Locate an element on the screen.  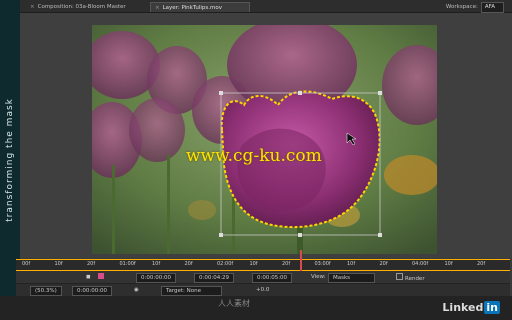
sidebar-title: transforming the mask is located at coordinates (10, 160).